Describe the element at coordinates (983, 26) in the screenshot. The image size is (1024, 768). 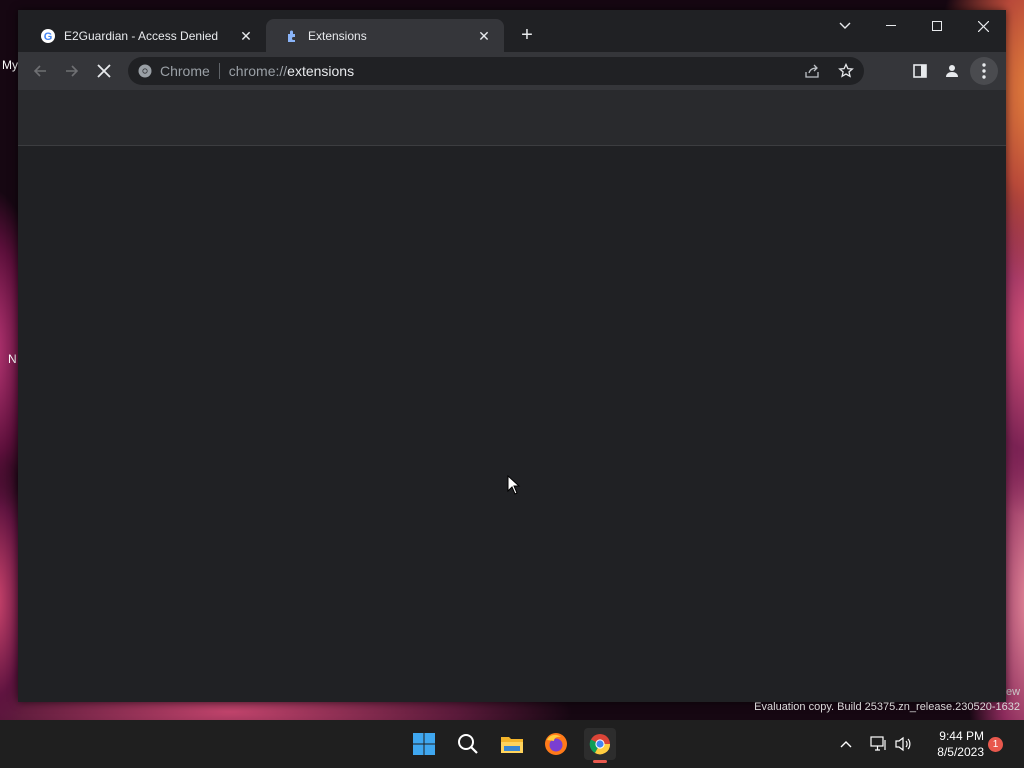
I see `close-window-icon` at that location.